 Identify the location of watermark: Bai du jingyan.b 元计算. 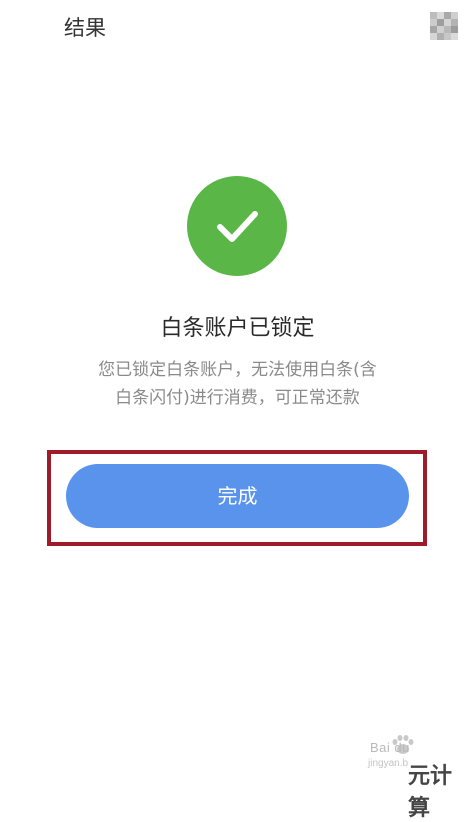
(417, 776).